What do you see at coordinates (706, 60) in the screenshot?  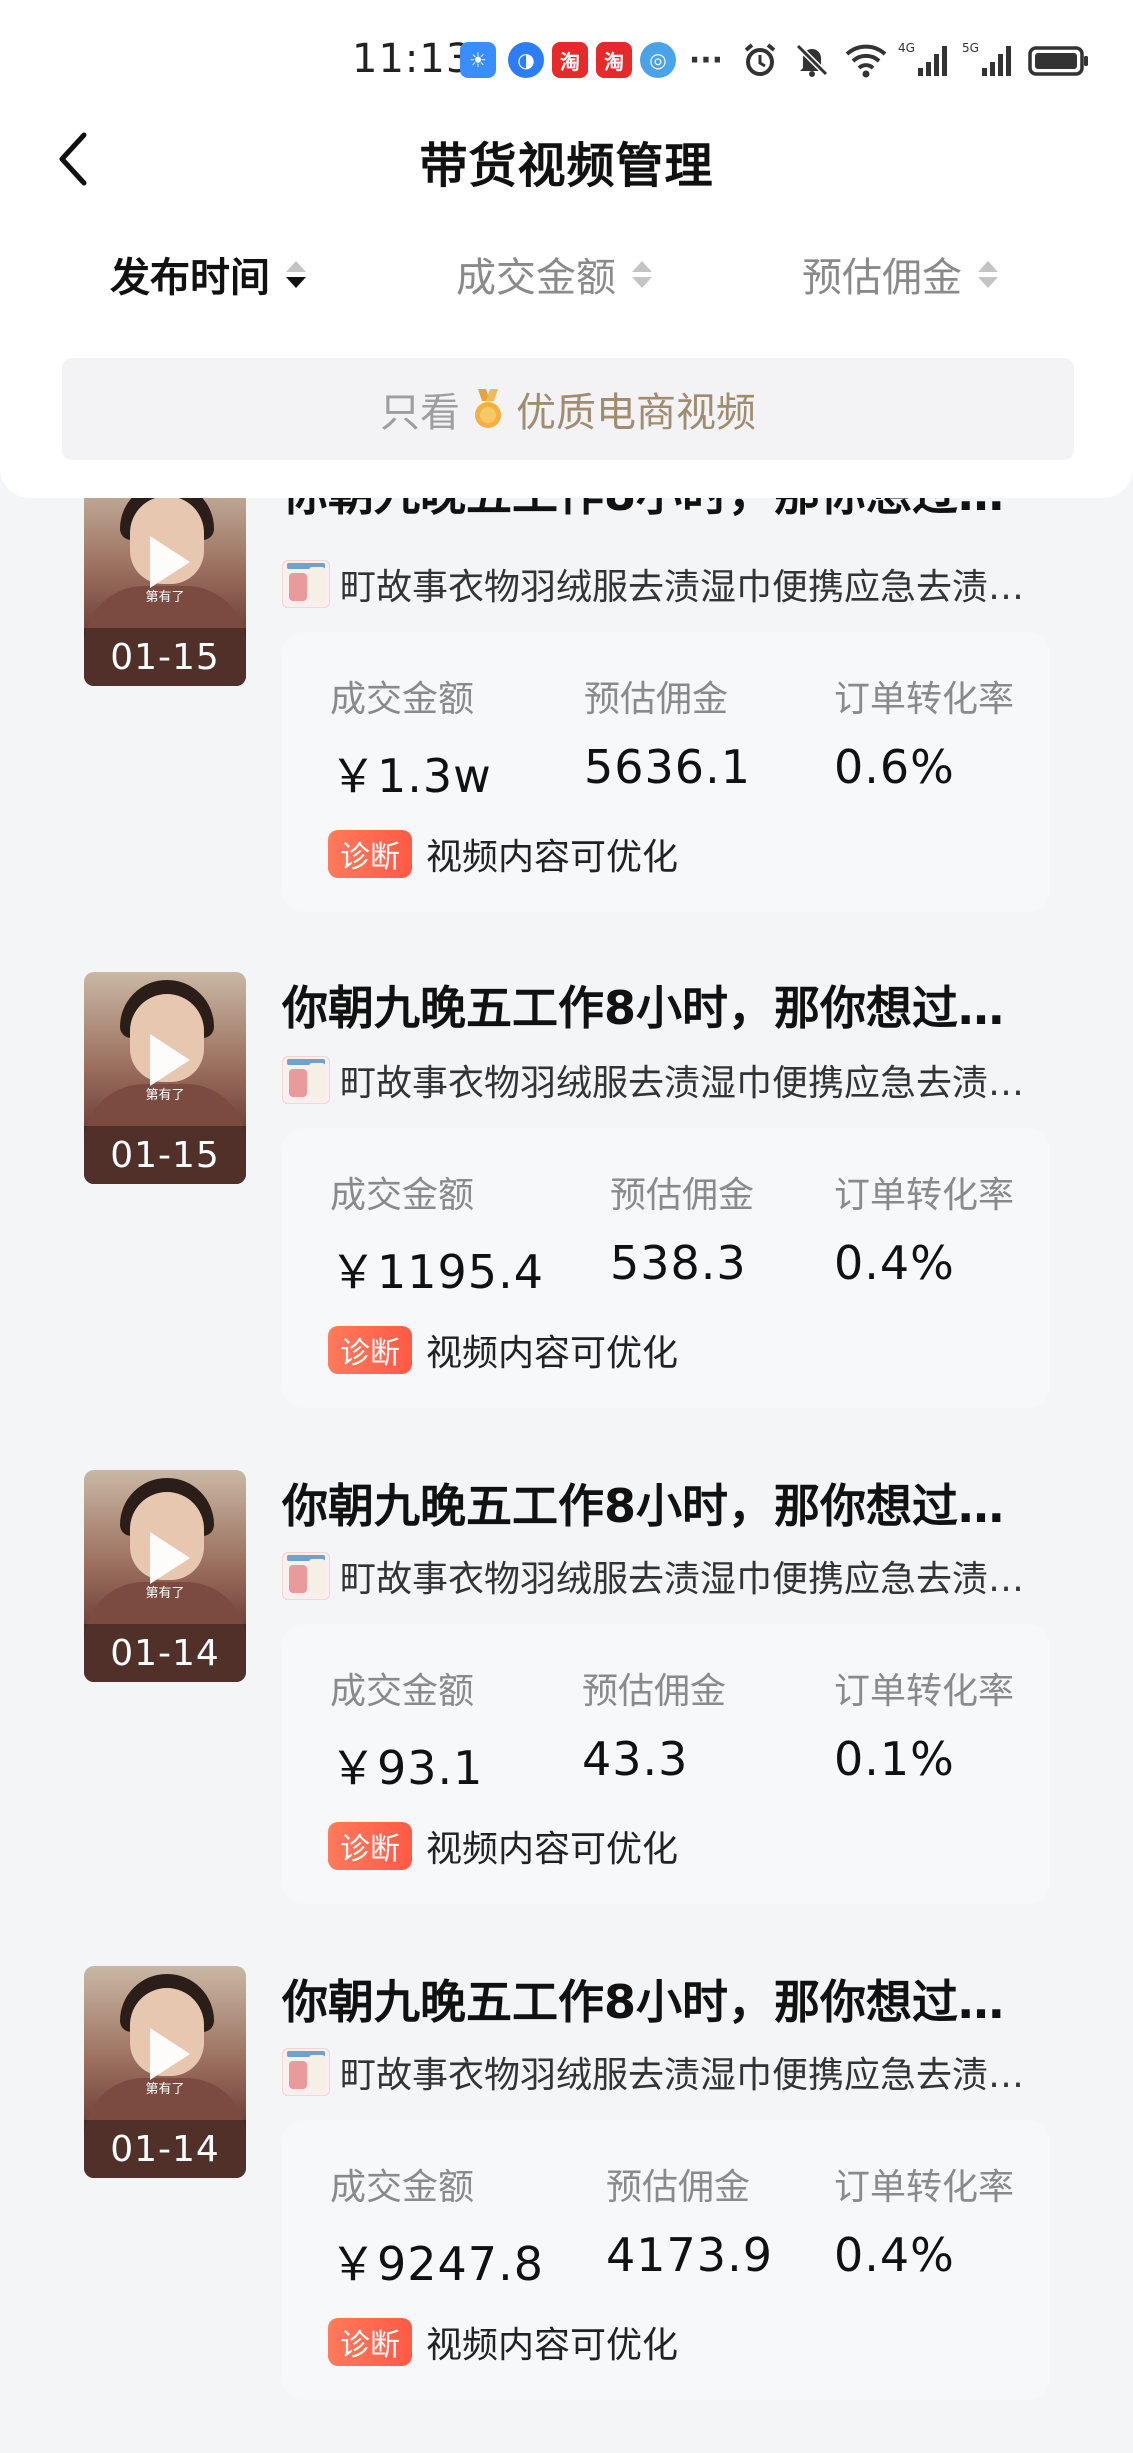 I see `more-notifications-icon: ···` at bounding box center [706, 60].